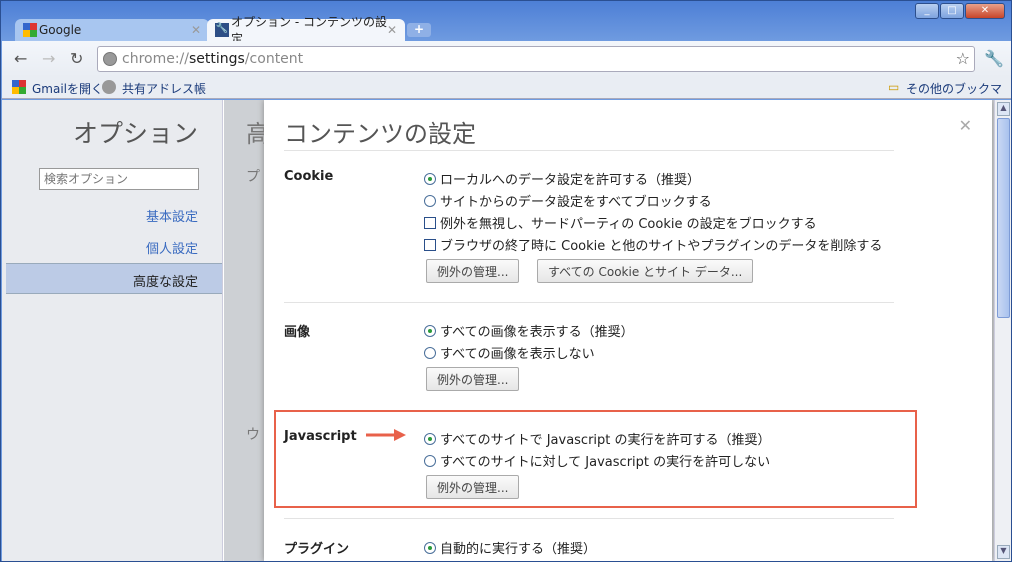 The height and width of the screenshot is (562, 1012). What do you see at coordinates (963, 58) in the screenshot?
I see `star-icon: ☆` at bounding box center [963, 58].